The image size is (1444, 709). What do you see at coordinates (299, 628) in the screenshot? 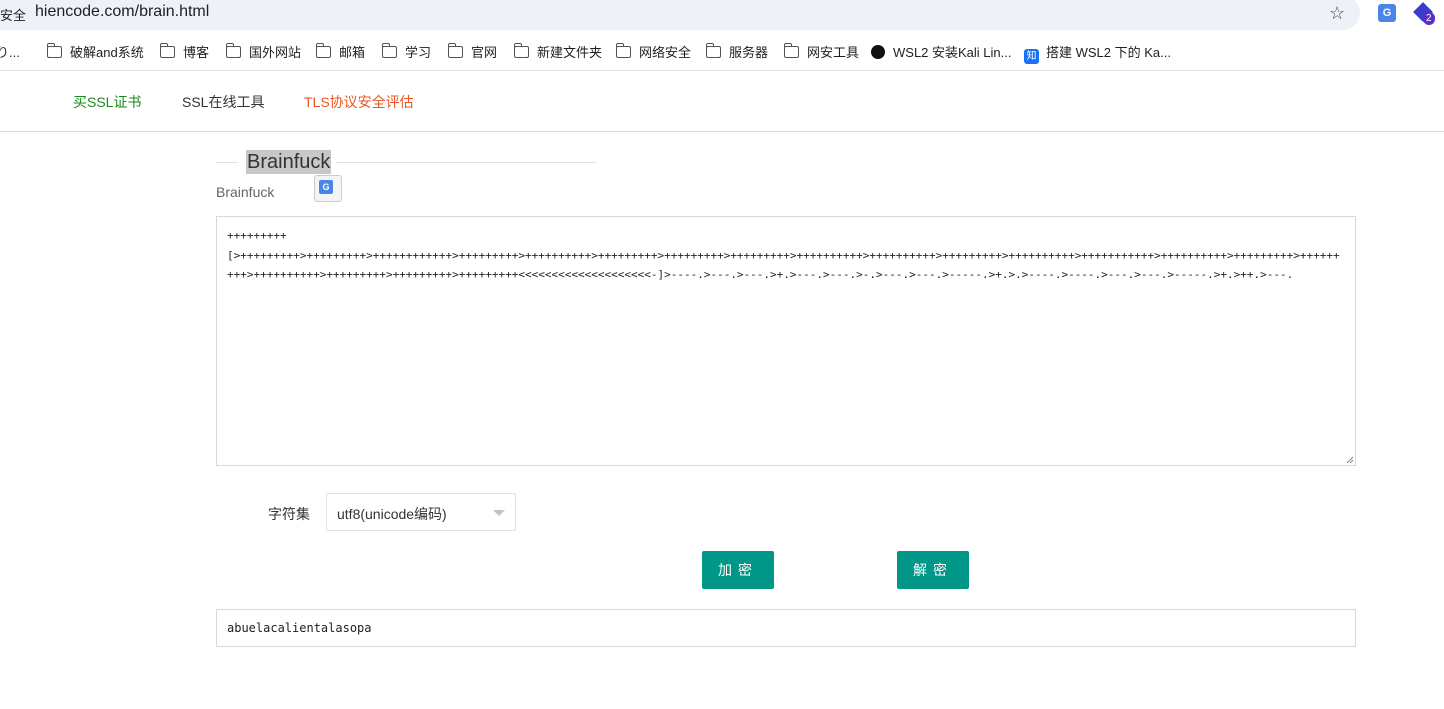
I see `result-output-text: abuelacalientalasopa` at bounding box center [299, 628].